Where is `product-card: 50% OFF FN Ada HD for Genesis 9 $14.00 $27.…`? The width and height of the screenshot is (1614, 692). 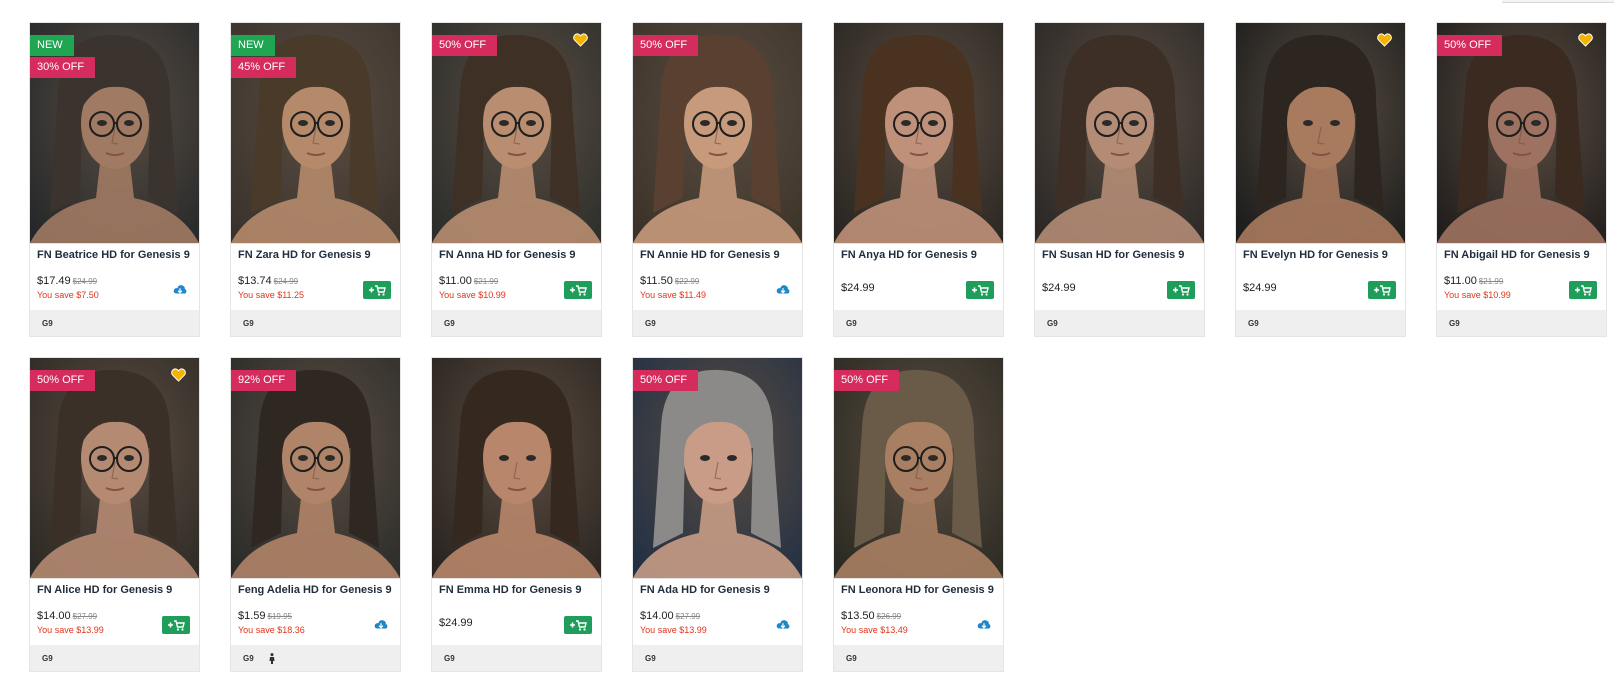 product-card: 50% OFF FN Ada HD for Genesis 9 $14.00 $27.… is located at coordinates (717, 514).